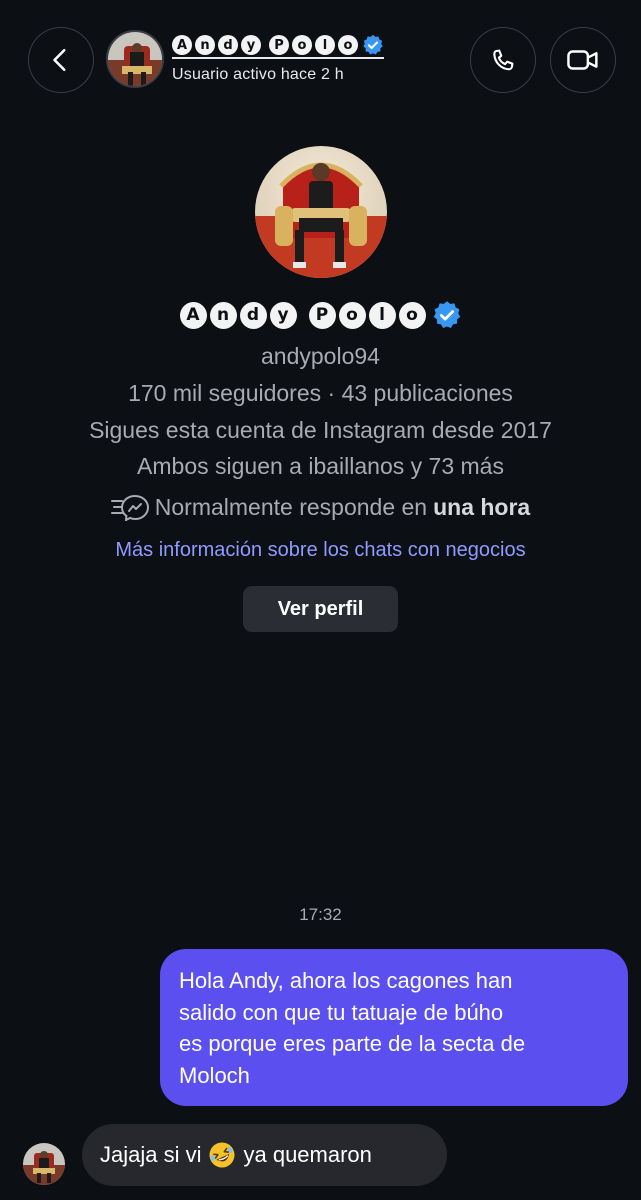 This screenshot has height=1200, width=641. Describe the element at coordinates (320, 466) in the screenshot. I see `mutual-followers: Ambos siguen a ibaillanos y 73 más` at that location.